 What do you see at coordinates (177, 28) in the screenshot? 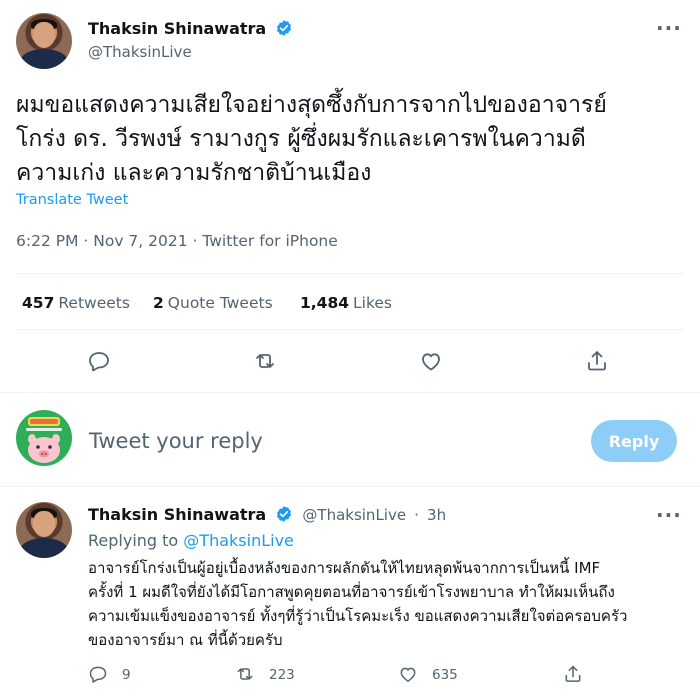
I see `author-name: Thaksin Shinawatra` at bounding box center [177, 28].